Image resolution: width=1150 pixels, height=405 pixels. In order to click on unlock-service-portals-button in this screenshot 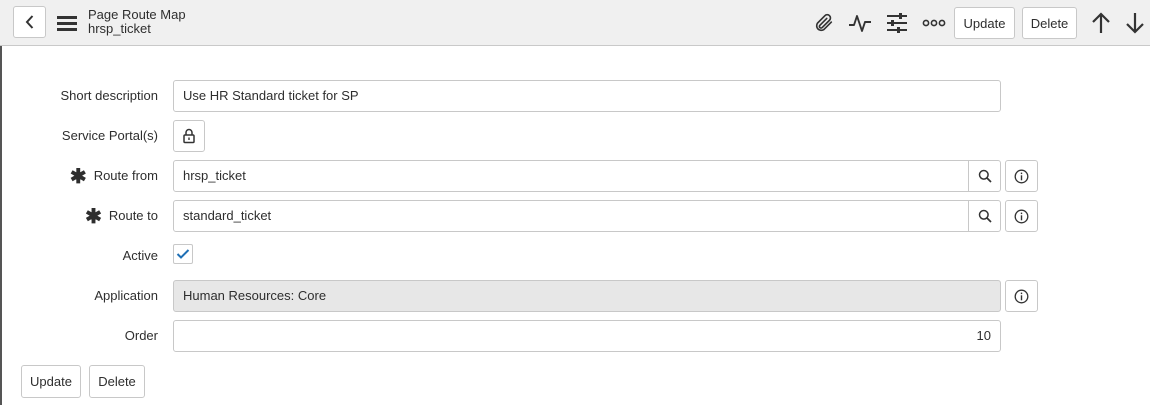, I will do `click(189, 136)`.